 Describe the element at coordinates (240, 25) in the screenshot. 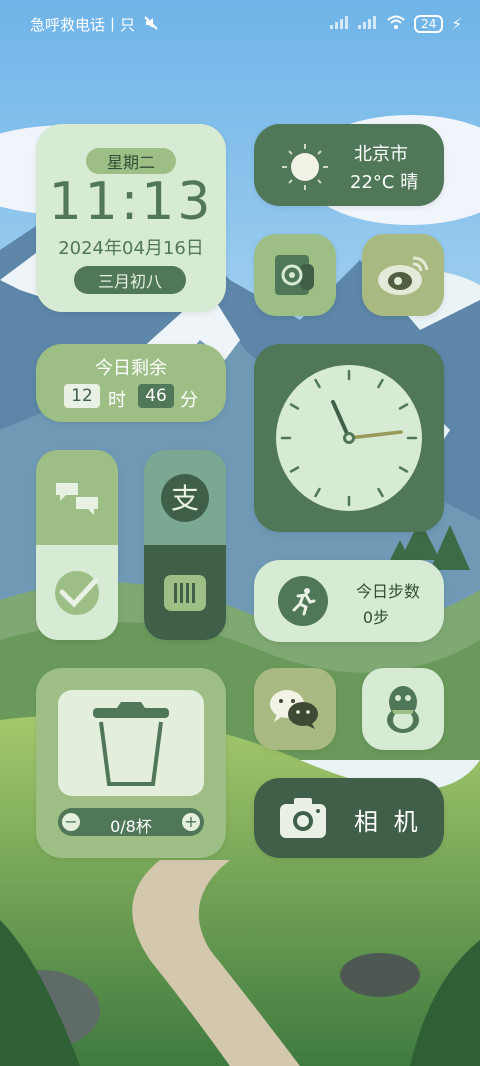

I see `status-bar: 急呼救电话丨只 24 ⚡` at that location.